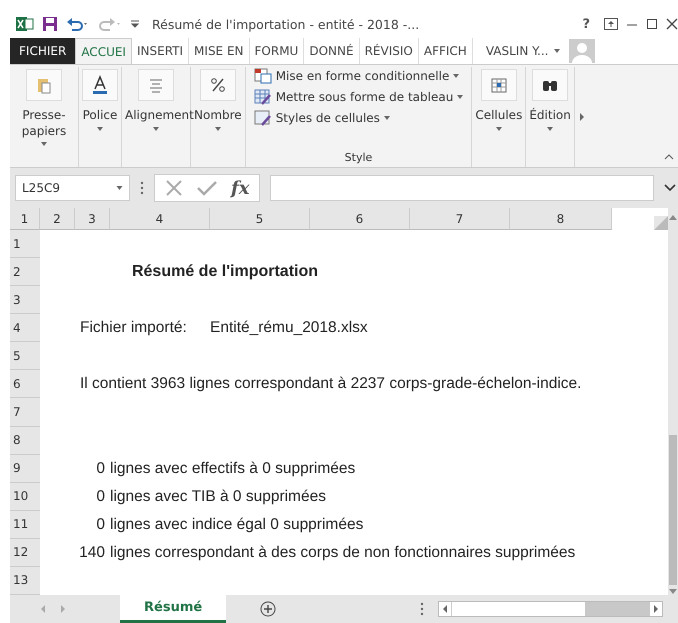 The width and height of the screenshot is (678, 623). I want to click on column-header: 3, so click(92, 219).